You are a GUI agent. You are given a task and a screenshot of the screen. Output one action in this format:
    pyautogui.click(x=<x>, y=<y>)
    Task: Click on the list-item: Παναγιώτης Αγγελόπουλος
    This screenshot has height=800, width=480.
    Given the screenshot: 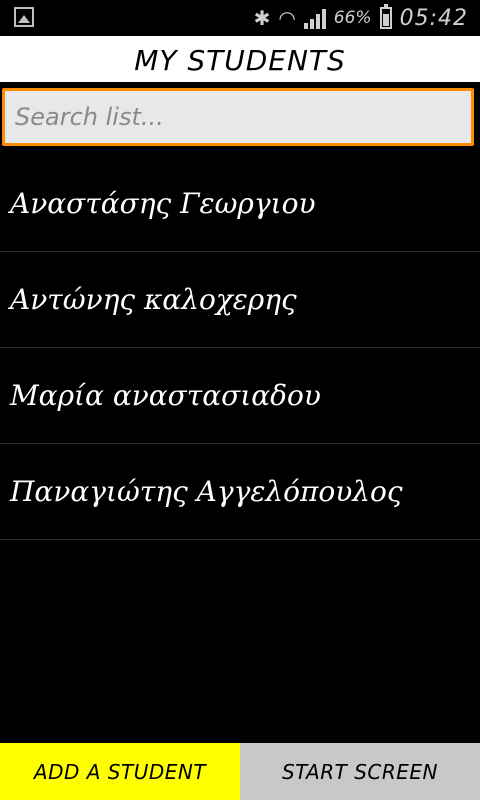 What is the action you would take?
    pyautogui.click(x=240, y=492)
    